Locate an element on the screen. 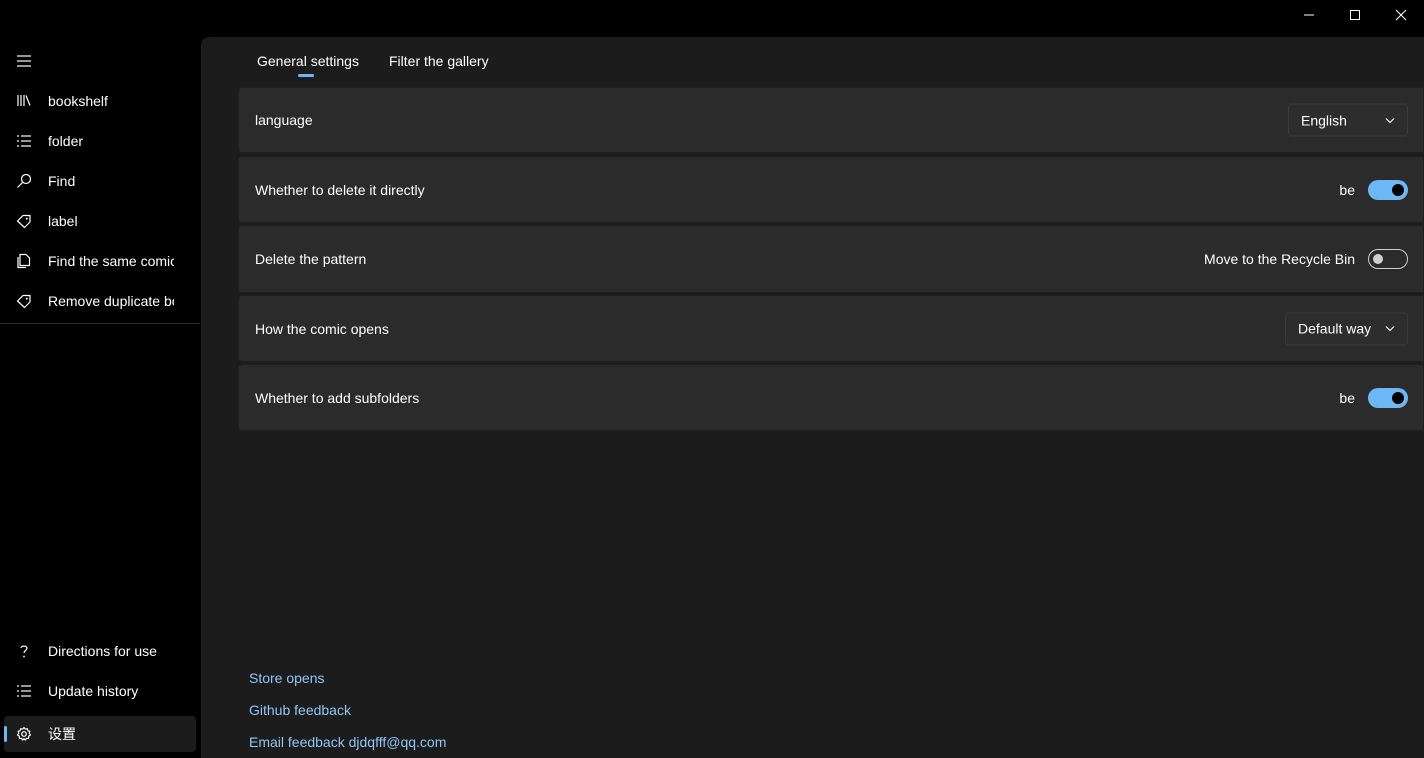 The height and width of the screenshot is (758, 1424). store-link: Store opens is located at coordinates (287, 678).